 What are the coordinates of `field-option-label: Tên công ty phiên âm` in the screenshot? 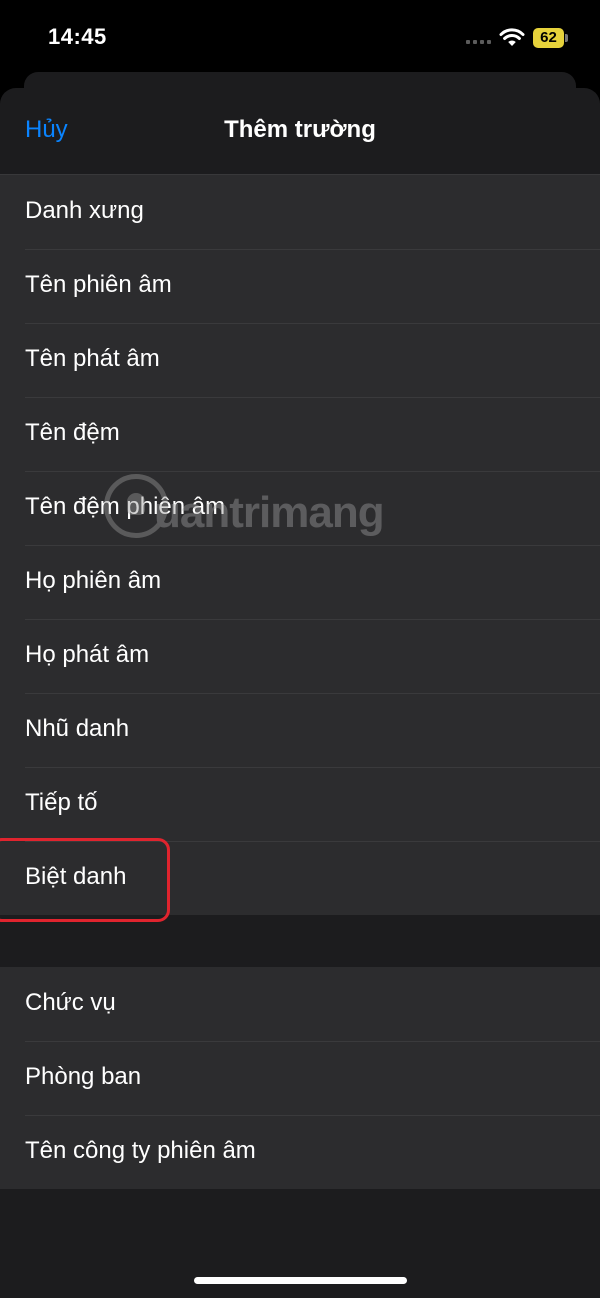 It's located at (140, 1150).